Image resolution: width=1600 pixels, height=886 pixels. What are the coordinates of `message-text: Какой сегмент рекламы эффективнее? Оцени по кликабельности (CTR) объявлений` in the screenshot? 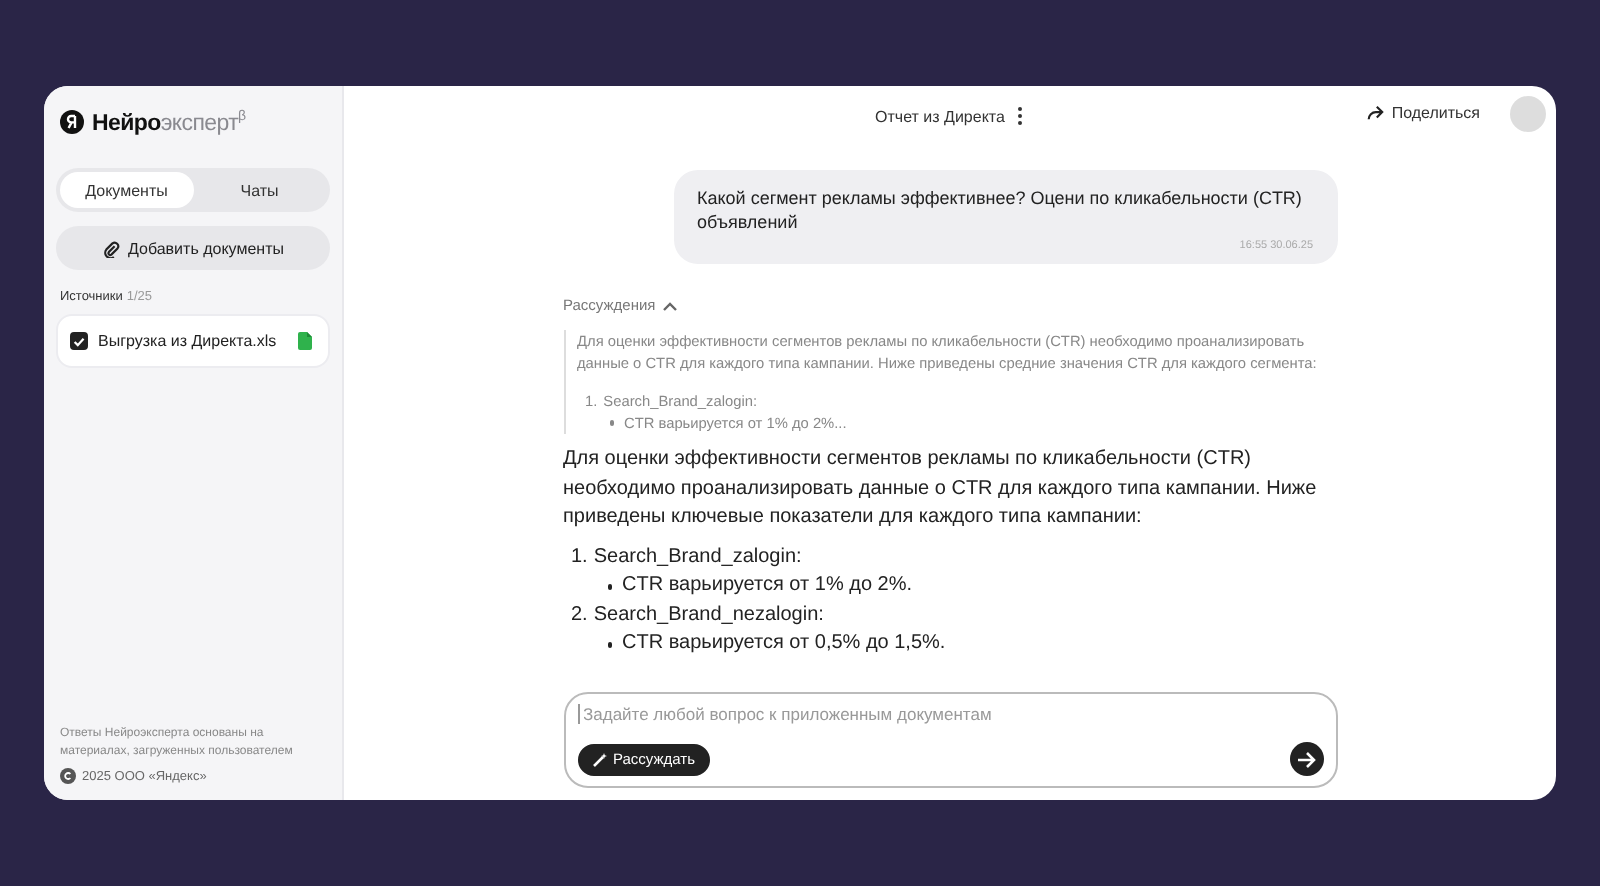 It's located at (1000, 210).